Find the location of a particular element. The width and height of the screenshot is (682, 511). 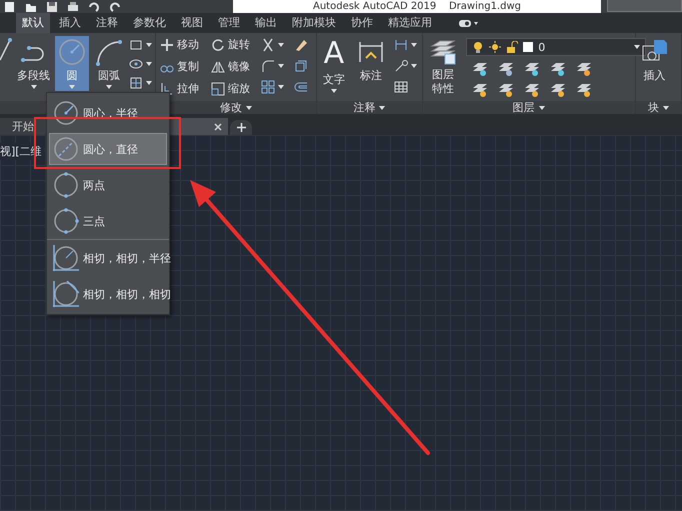

circle-tangent-radius-icon is located at coordinates (66, 258).